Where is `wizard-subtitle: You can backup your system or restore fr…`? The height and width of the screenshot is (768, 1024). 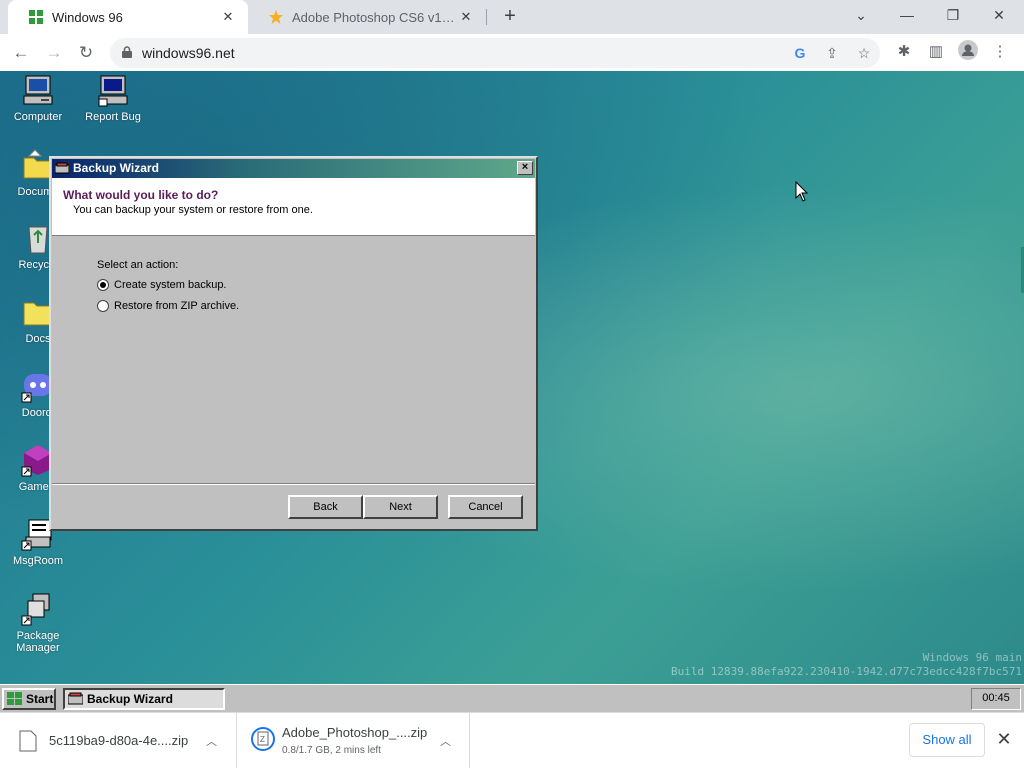
wizard-subtitle: You can backup your system or restore fr… is located at coordinates (193, 210).